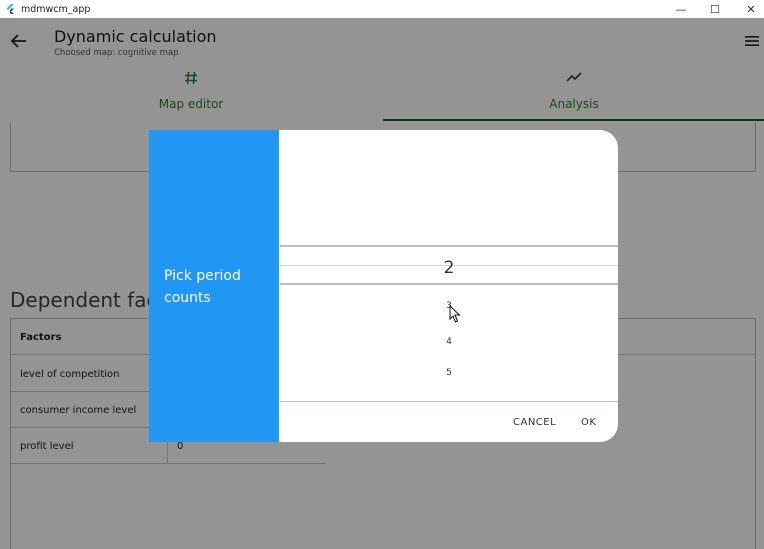  I want to click on maximize-icon: ☐, so click(715, 9).